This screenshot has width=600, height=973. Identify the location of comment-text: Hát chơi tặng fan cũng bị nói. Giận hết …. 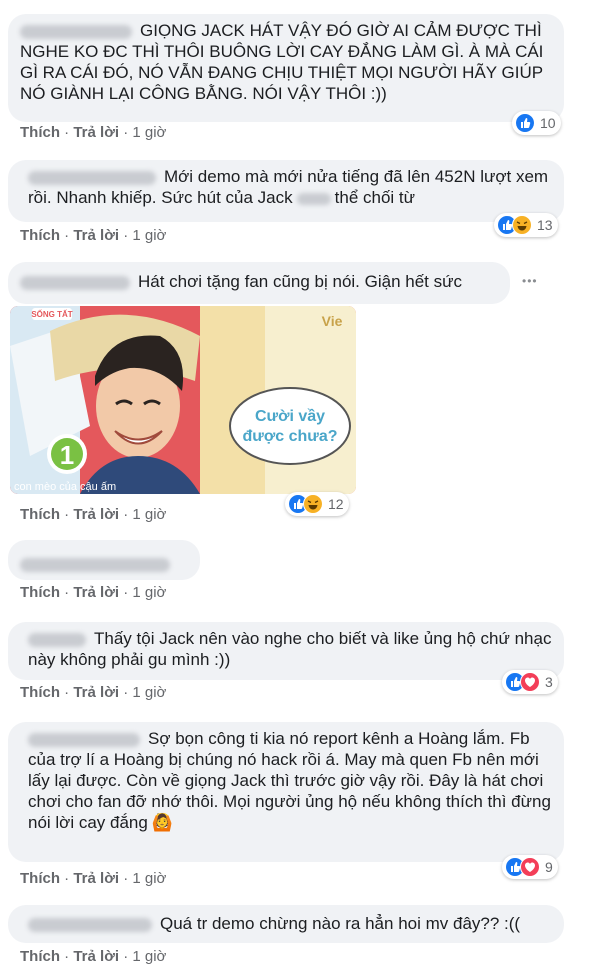
(300, 281).